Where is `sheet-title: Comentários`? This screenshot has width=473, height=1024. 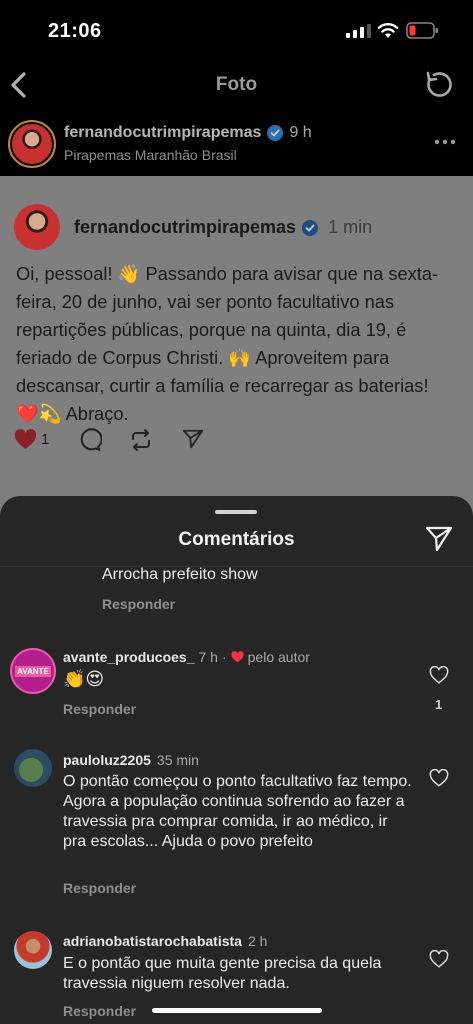 sheet-title: Comentários is located at coordinates (236, 539).